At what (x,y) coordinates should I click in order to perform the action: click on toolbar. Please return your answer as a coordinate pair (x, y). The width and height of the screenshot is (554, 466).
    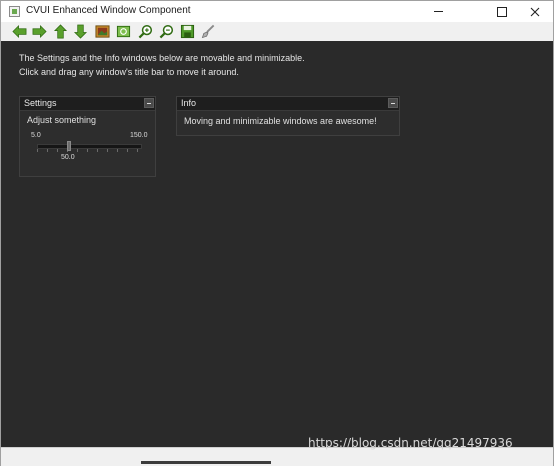
    Looking at the image, I should click on (277, 32).